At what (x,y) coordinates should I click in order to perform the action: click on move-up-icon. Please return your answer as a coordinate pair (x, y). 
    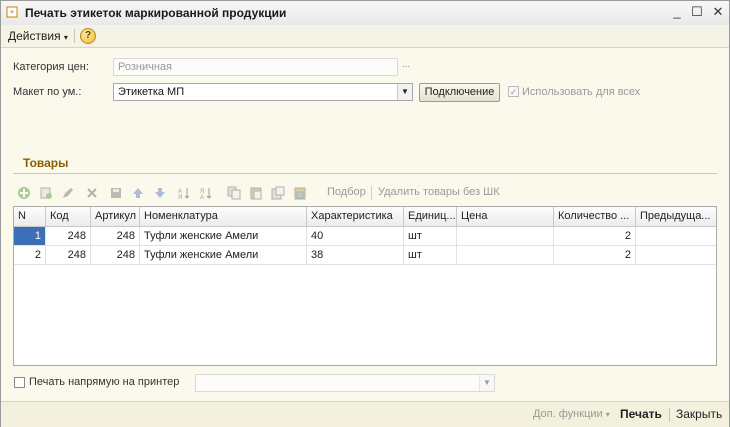
    Looking at the image, I should click on (138, 193).